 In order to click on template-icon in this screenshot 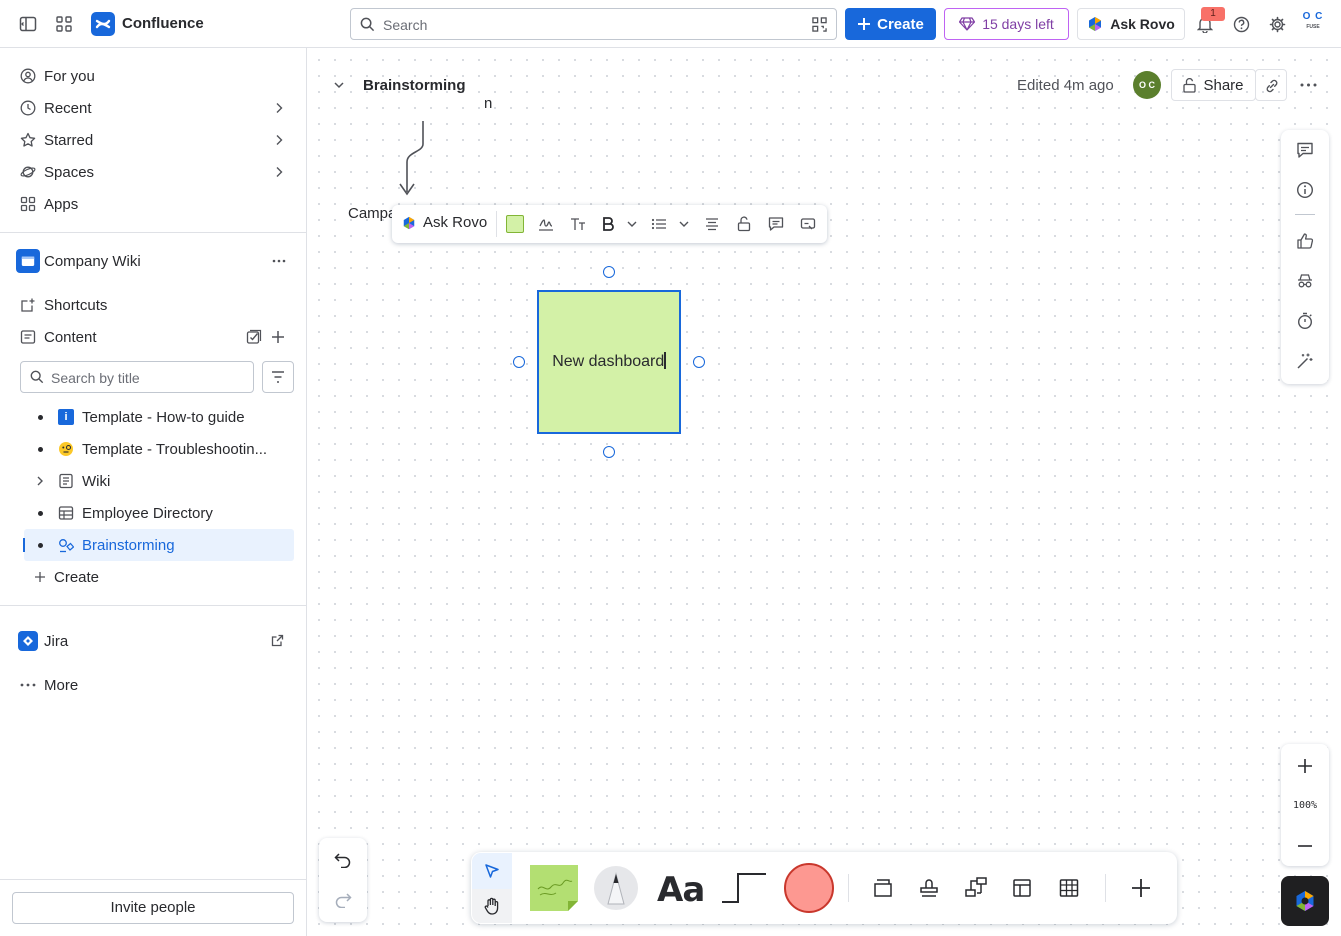, I will do `click(1022, 888)`.